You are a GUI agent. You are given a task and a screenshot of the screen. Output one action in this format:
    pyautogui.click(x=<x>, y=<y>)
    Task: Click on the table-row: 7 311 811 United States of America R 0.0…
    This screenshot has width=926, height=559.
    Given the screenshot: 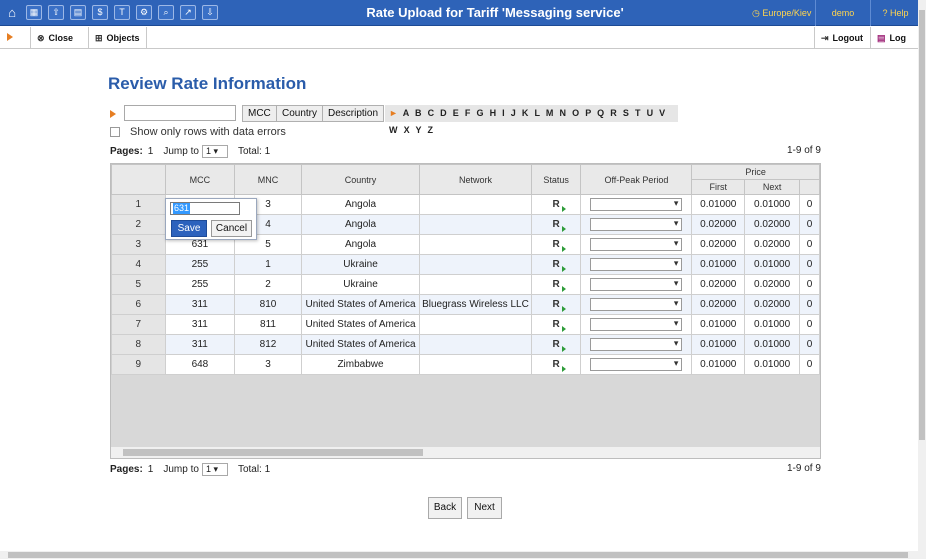 What is the action you would take?
    pyautogui.click(x=465, y=324)
    